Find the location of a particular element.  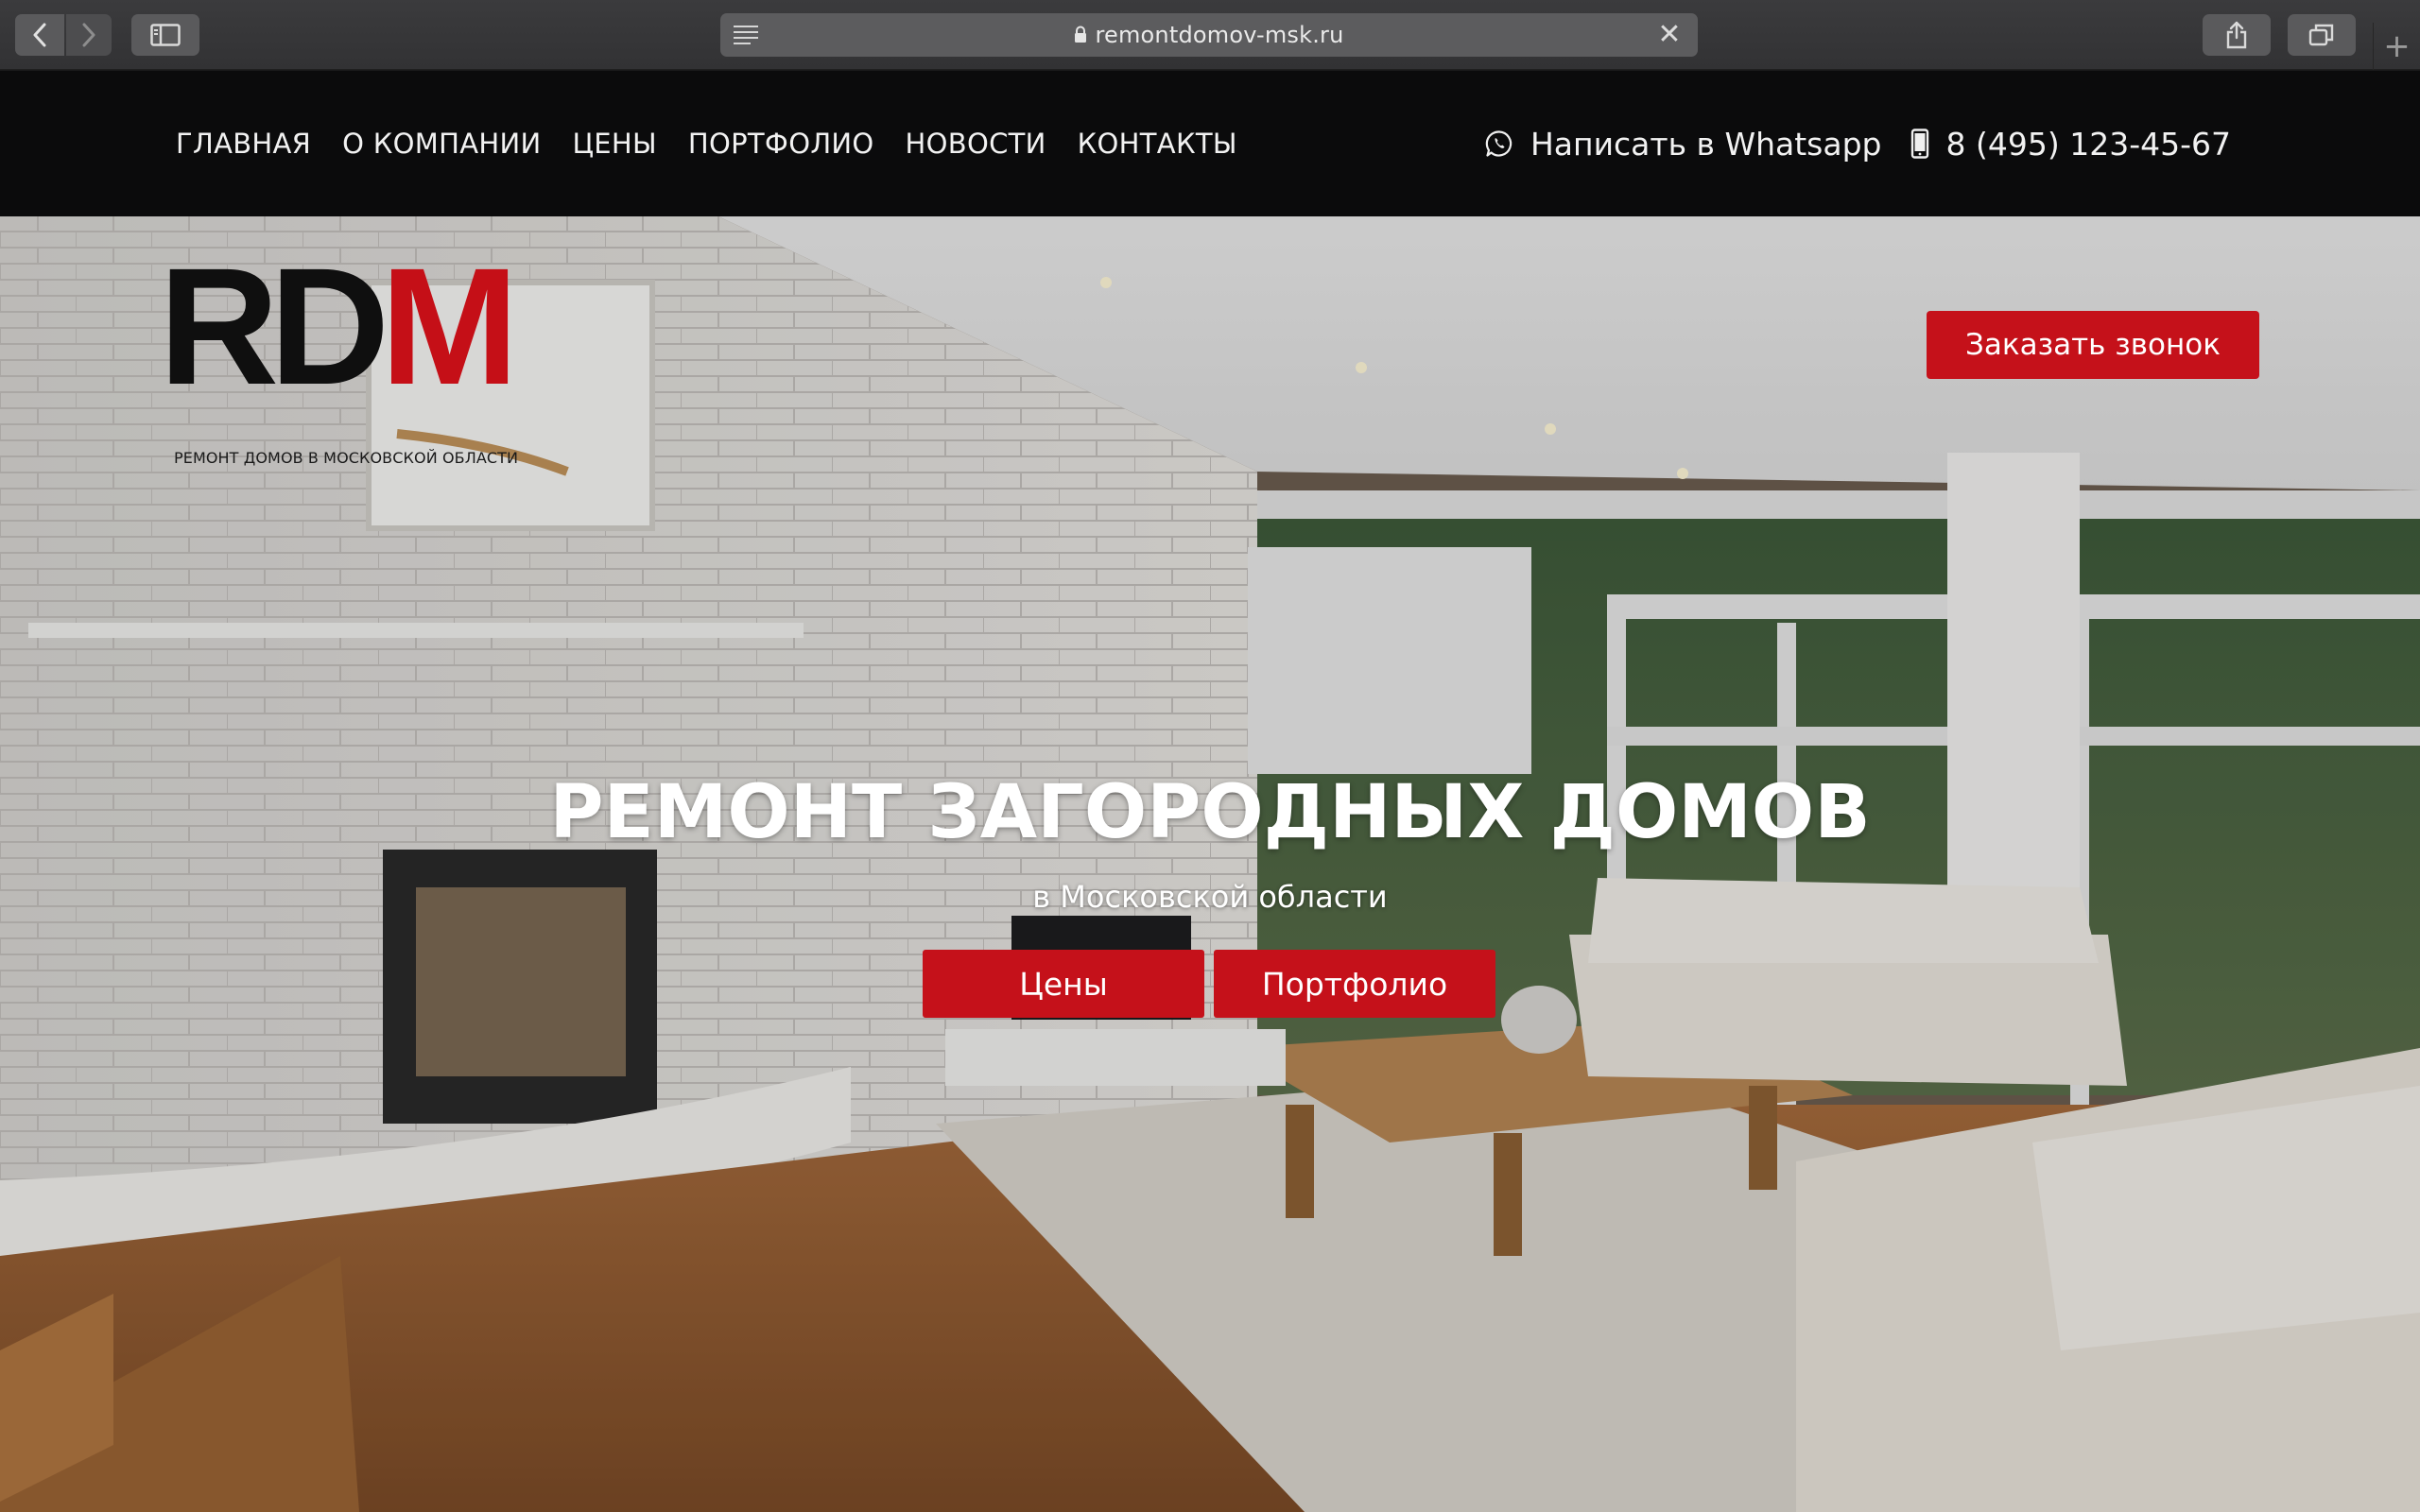

forward-button is located at coordinates (89, 35).